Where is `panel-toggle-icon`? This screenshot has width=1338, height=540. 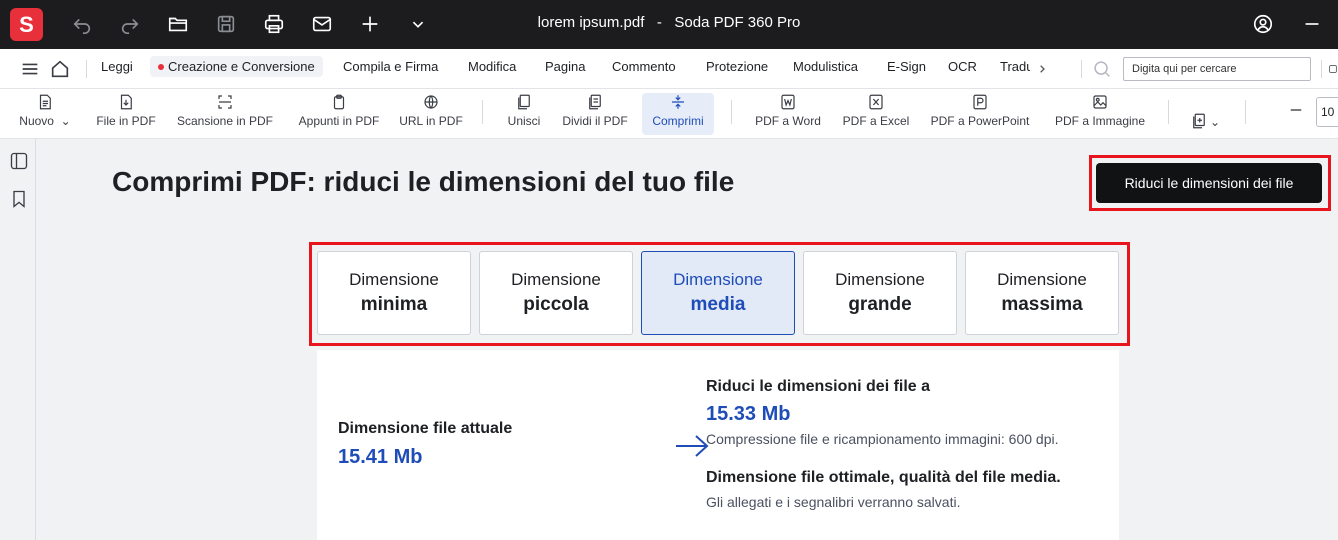 panel-toggle-icon is located at coordinates (1333, 69).